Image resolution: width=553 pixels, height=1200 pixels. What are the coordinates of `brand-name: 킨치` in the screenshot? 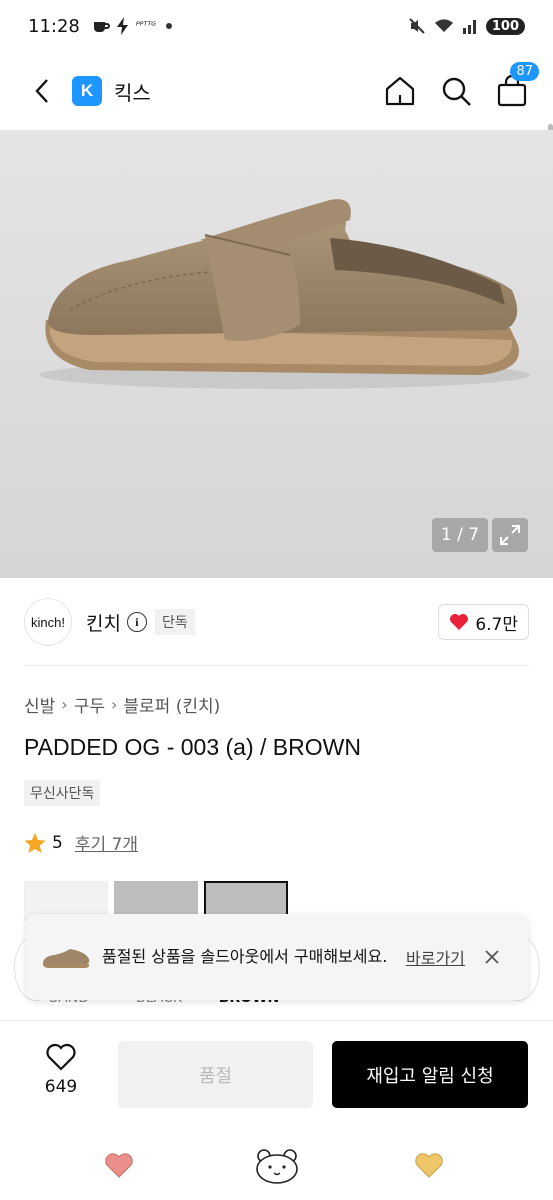 It's located at (103, 622).